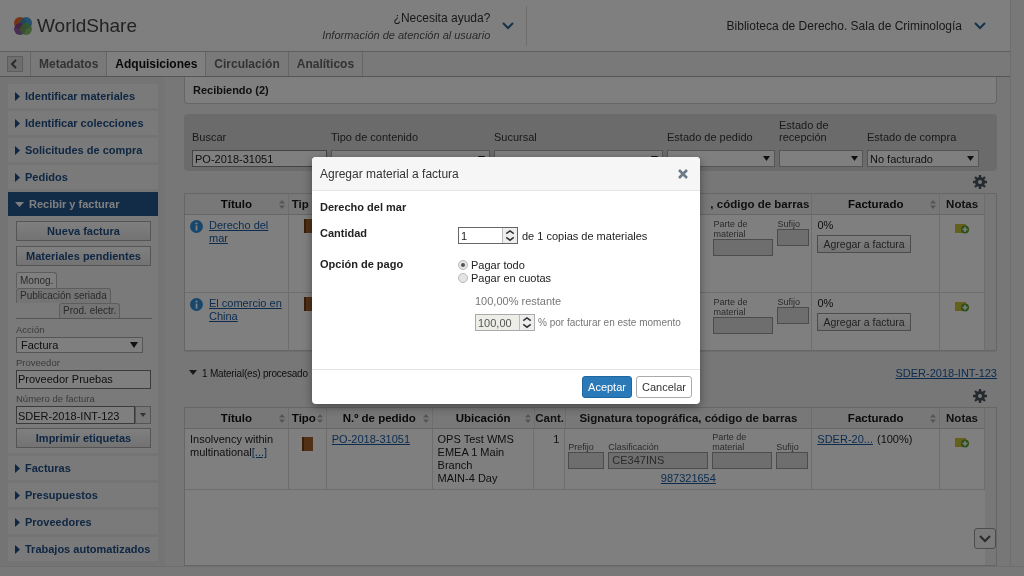 The height and width of the screenshot is (576, 1024). What do you see at coordinates (307, 444) in the screenshot?
I see `book-icon` at bounding box center [307, 444].